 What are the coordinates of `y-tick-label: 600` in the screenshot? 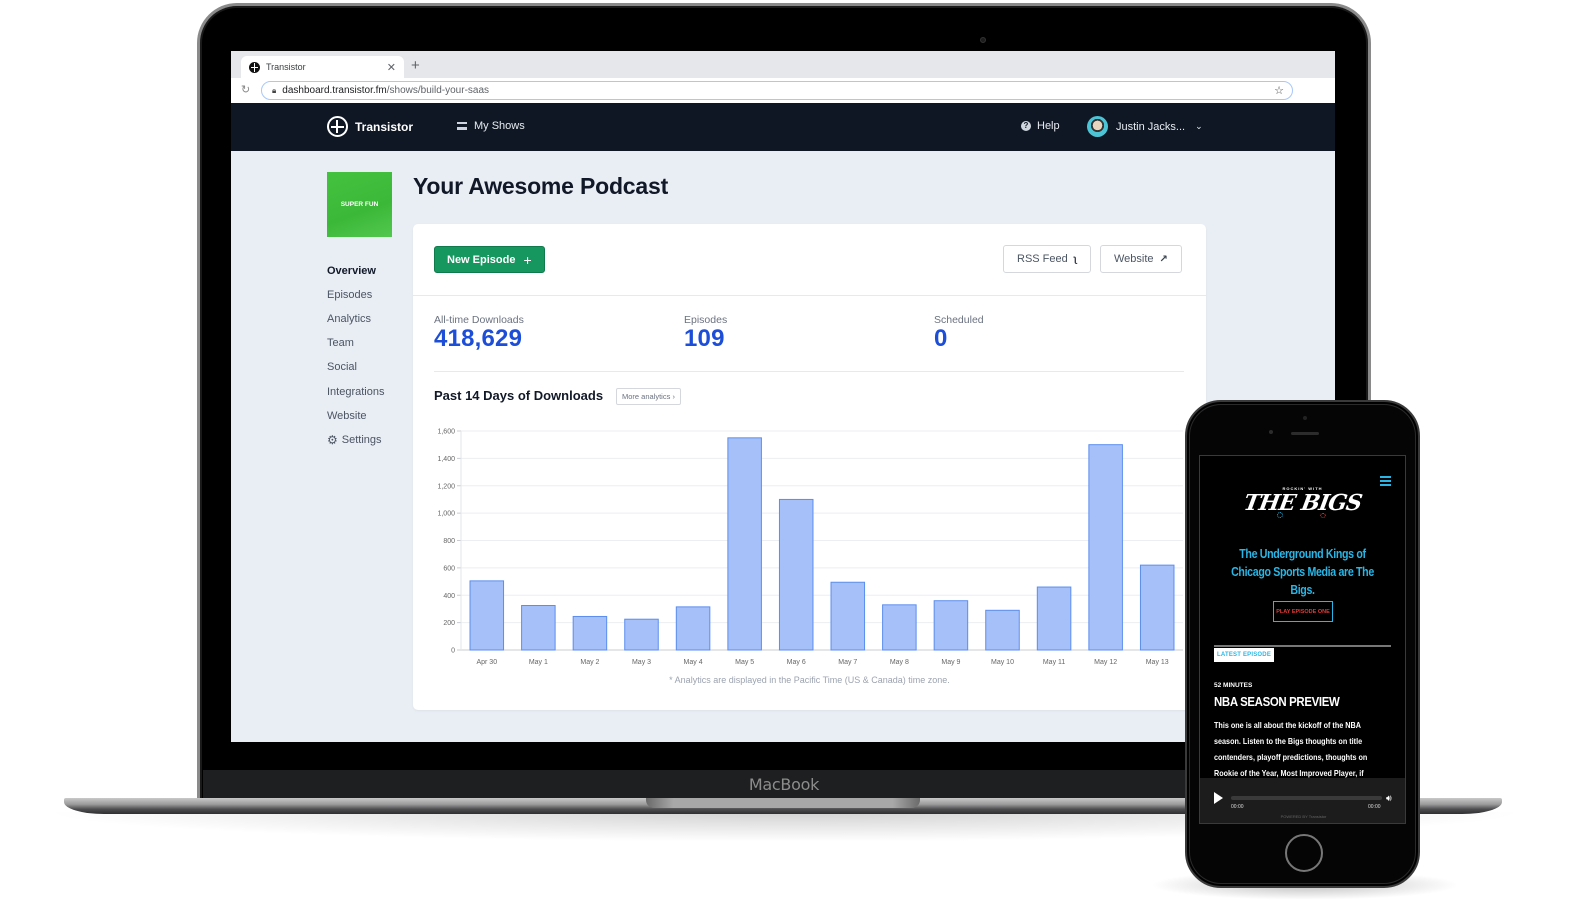 It's located at (449, 568).